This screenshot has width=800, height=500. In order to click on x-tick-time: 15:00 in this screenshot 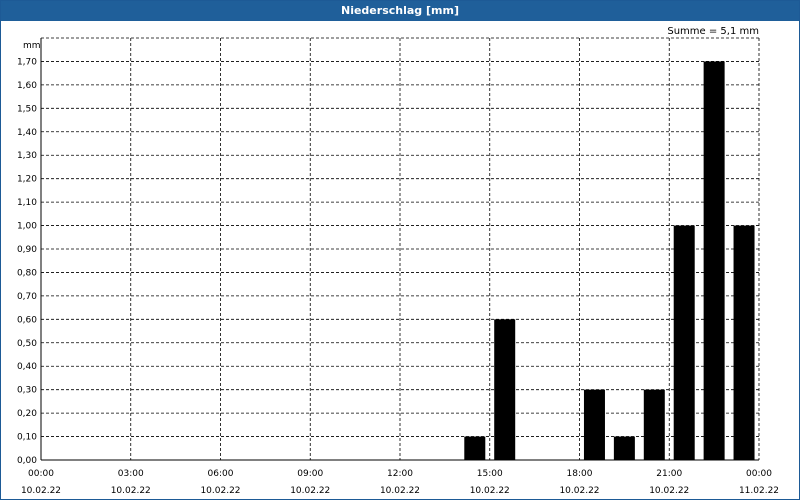, I will do `click(490, 474)`.